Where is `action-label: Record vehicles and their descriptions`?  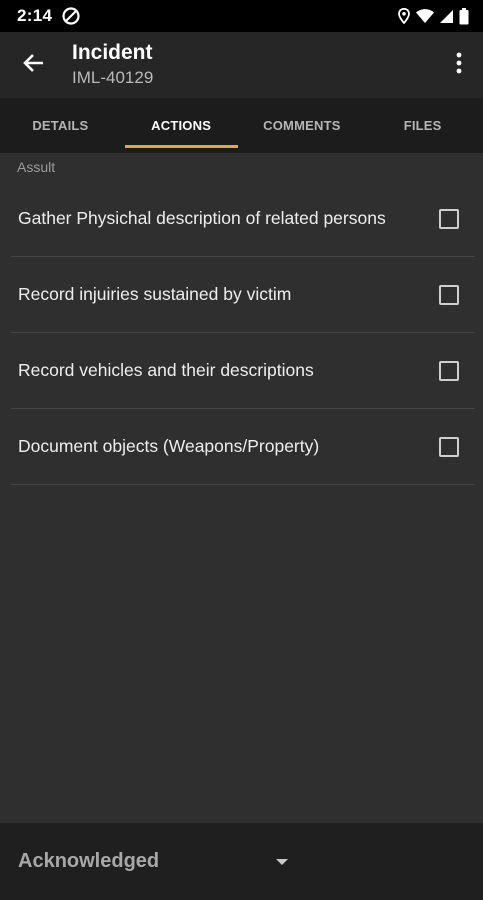 action-label: Record vehicles and their descriptions is located at coordinates (166, 370).